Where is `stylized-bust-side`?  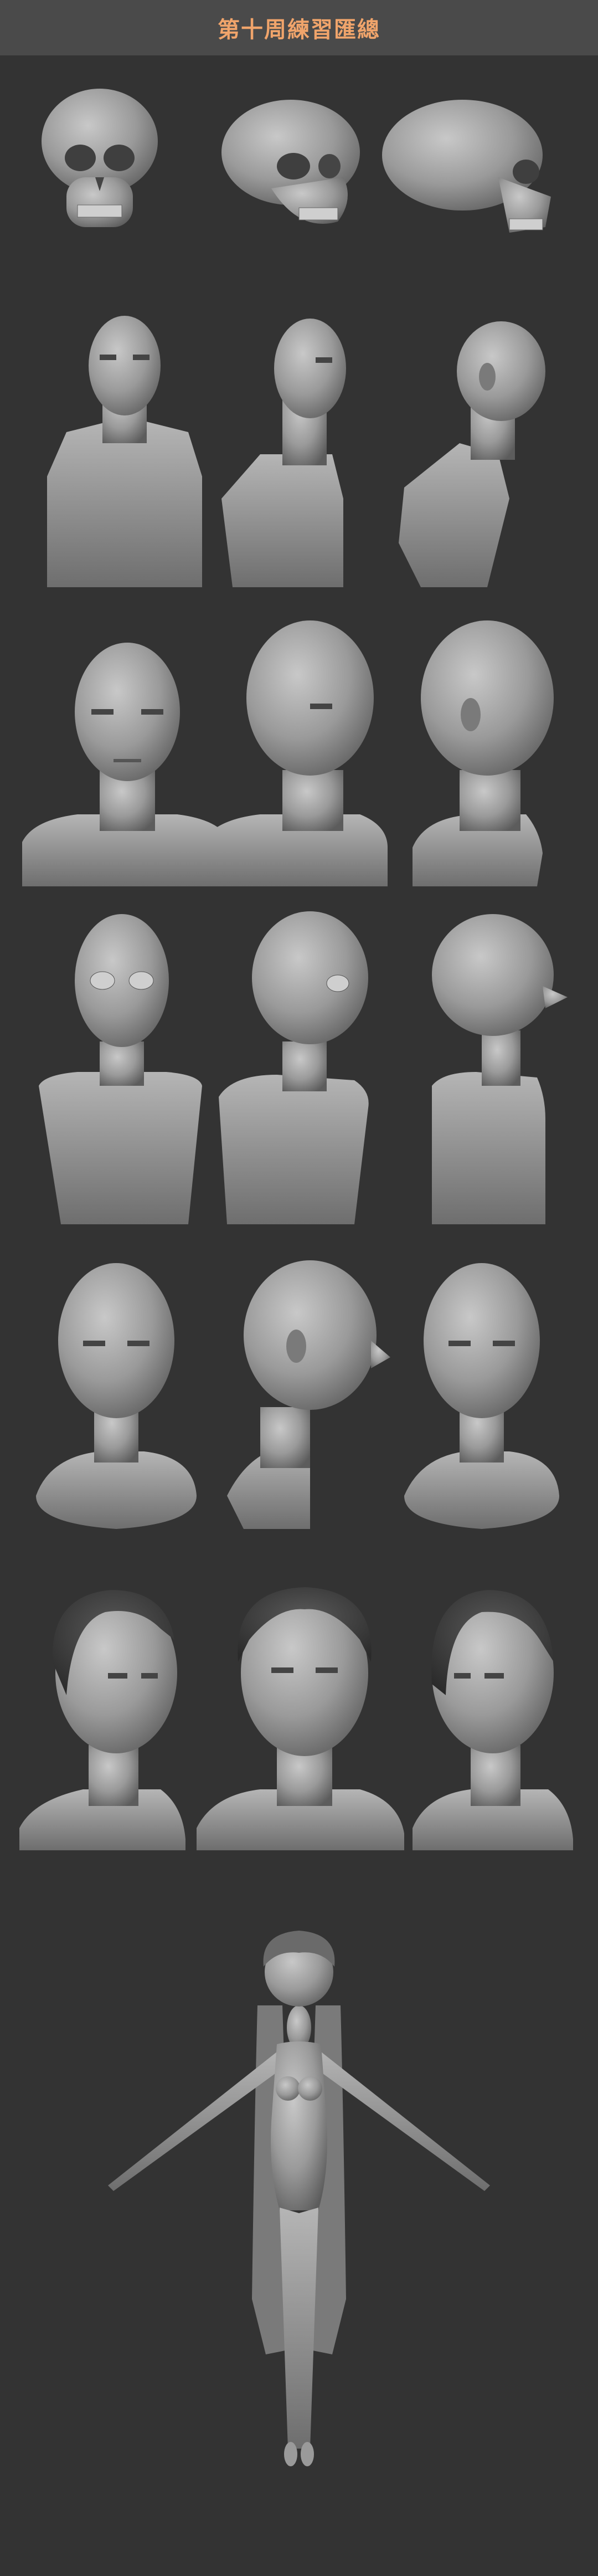 stylized-bust-side is located at coordinates (500, 1069).